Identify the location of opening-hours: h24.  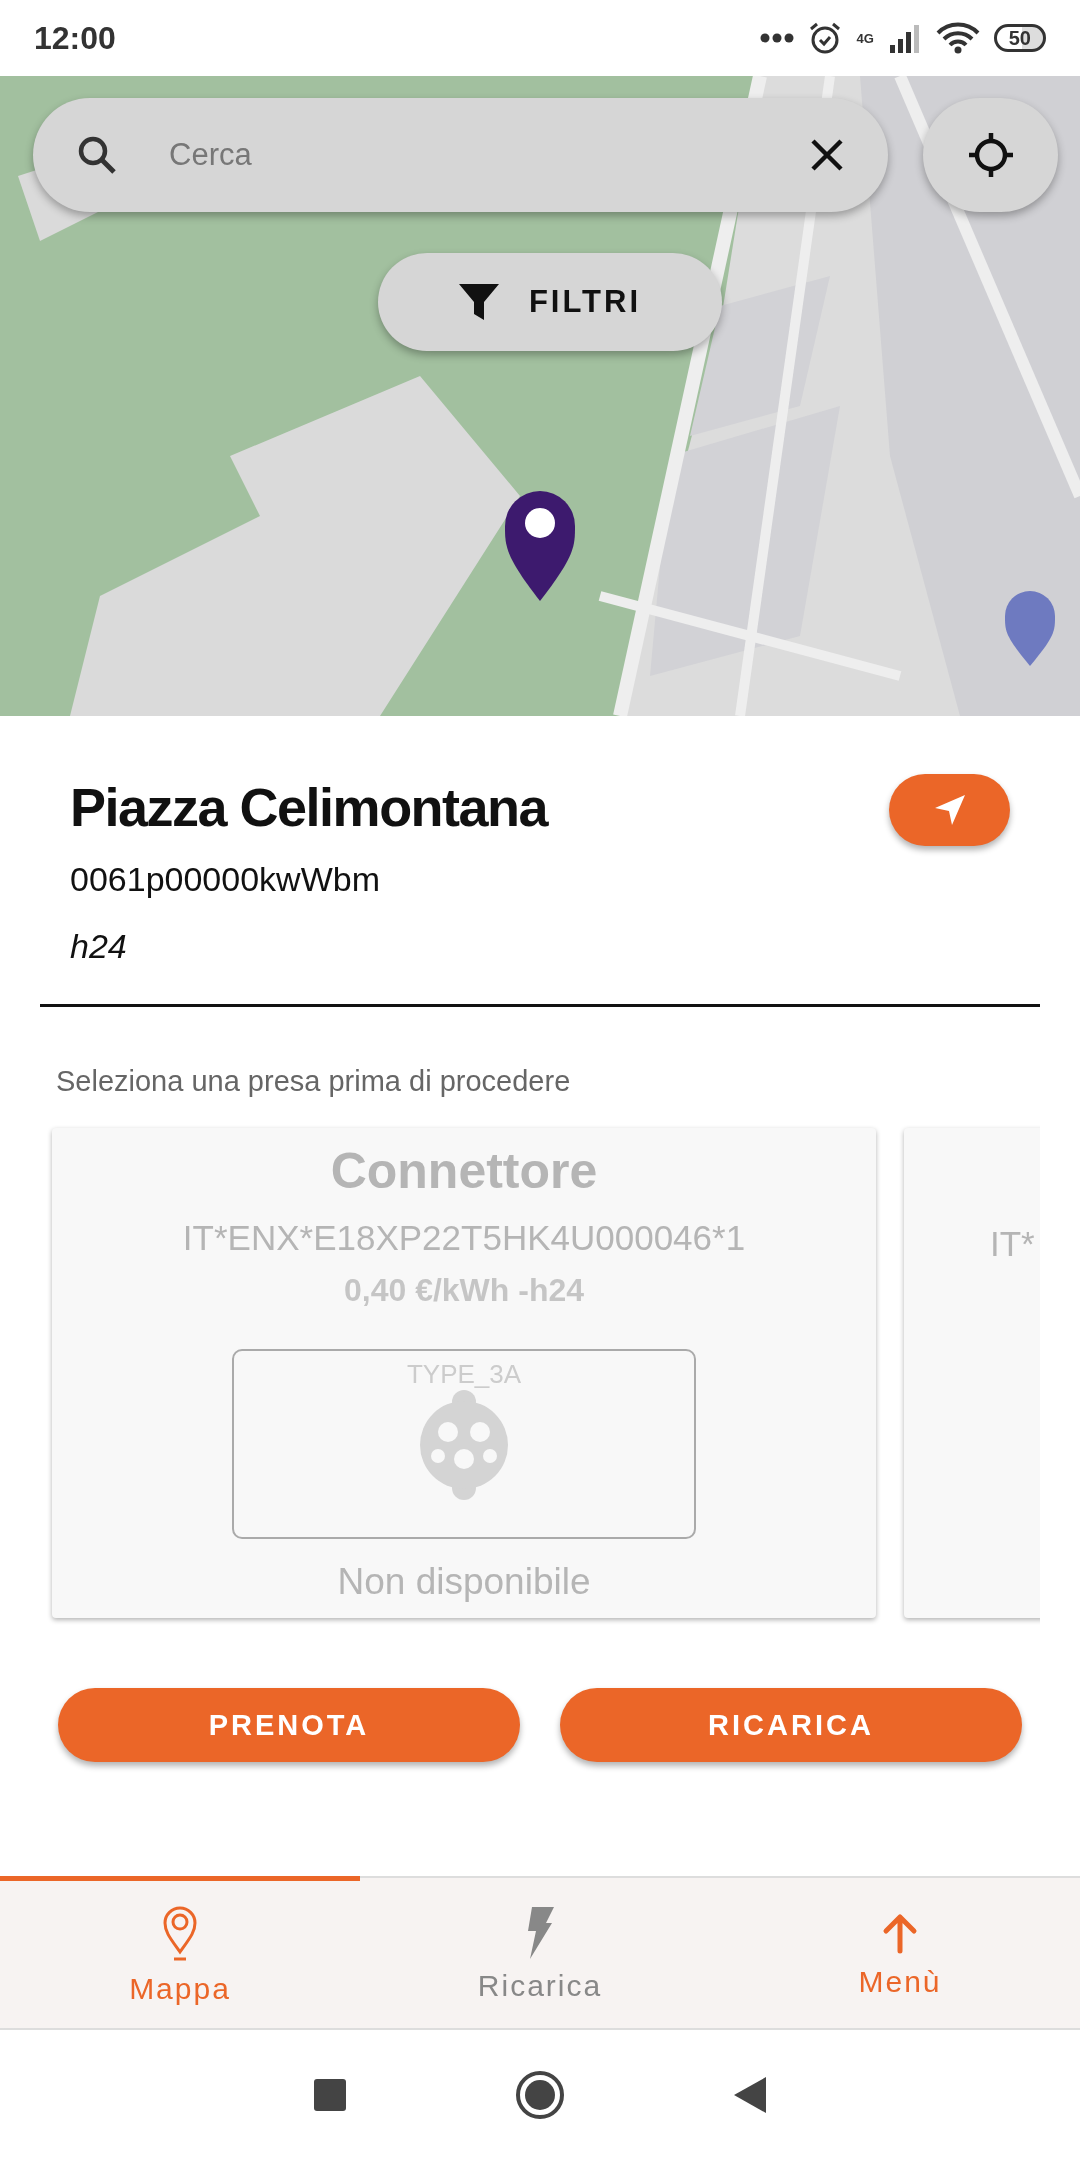
(98, 946).